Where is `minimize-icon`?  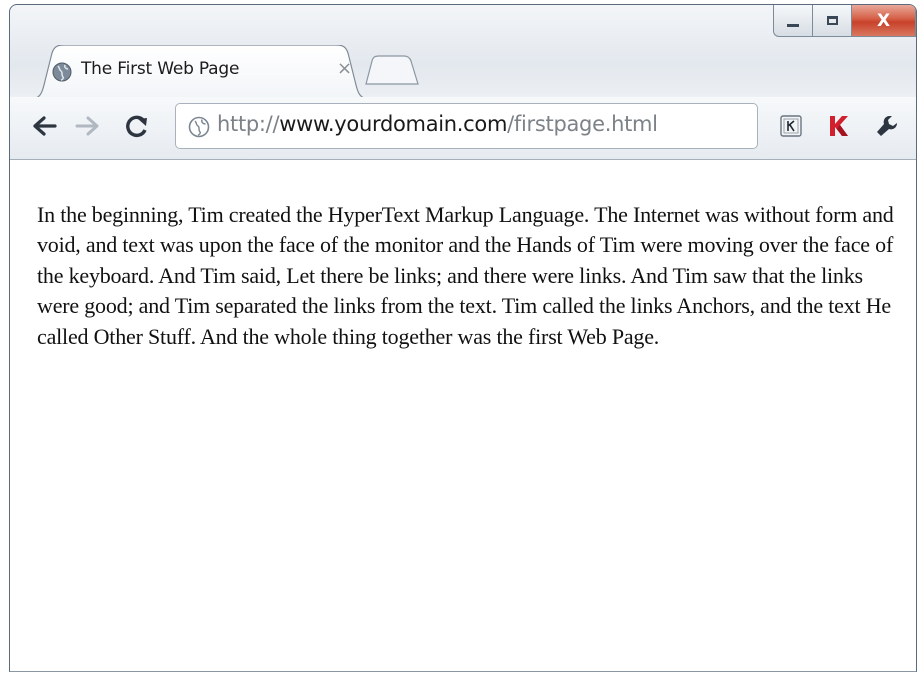 minimize-icon is located at coordinates (793, 25).